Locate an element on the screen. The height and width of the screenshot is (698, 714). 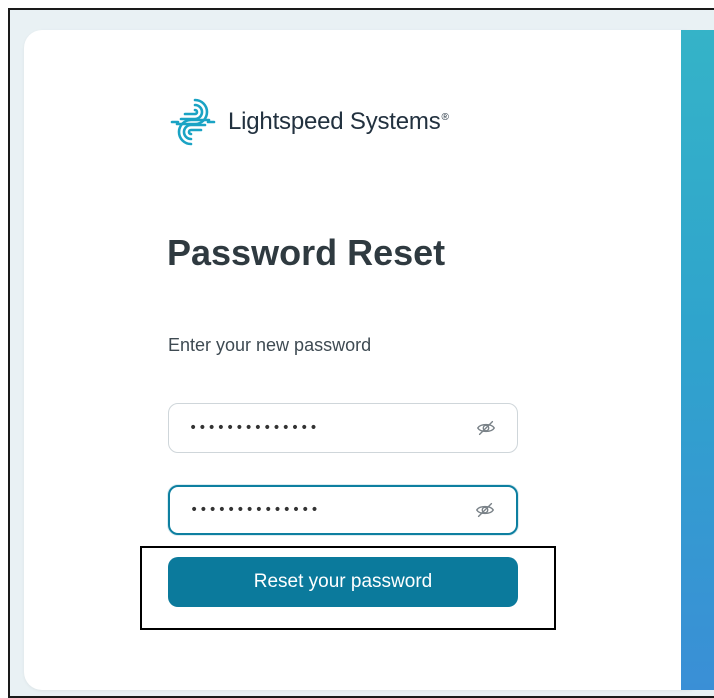
new-password-field is located at coordinates (343, 428).